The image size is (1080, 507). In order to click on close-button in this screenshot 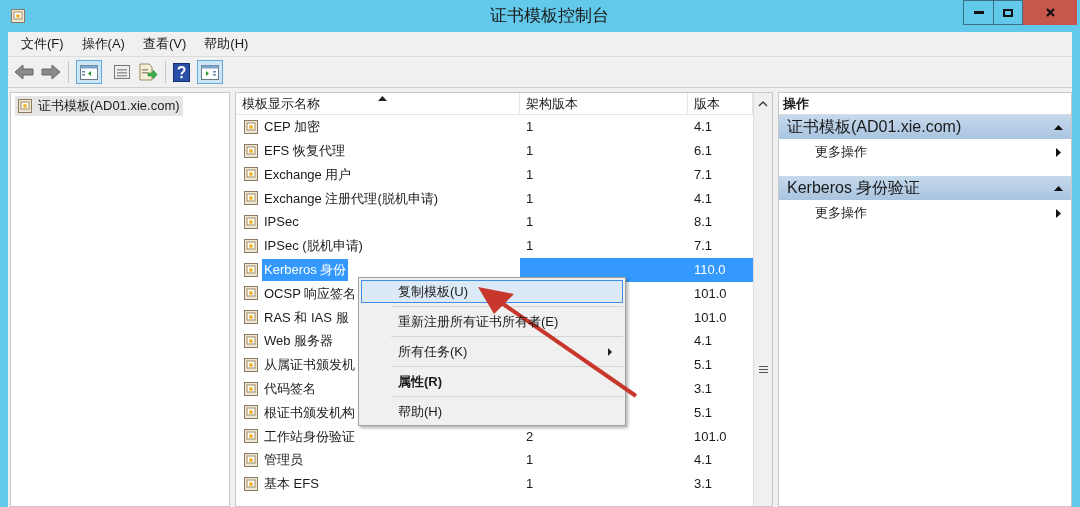, I will do `click(1050, 12)`.